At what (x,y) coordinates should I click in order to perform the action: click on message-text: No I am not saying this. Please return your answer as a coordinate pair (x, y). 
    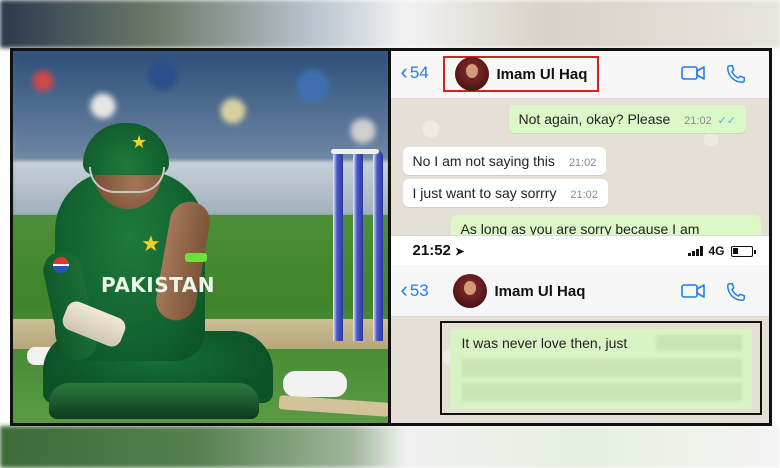
    Looking at the image, I should click on (483, 161).